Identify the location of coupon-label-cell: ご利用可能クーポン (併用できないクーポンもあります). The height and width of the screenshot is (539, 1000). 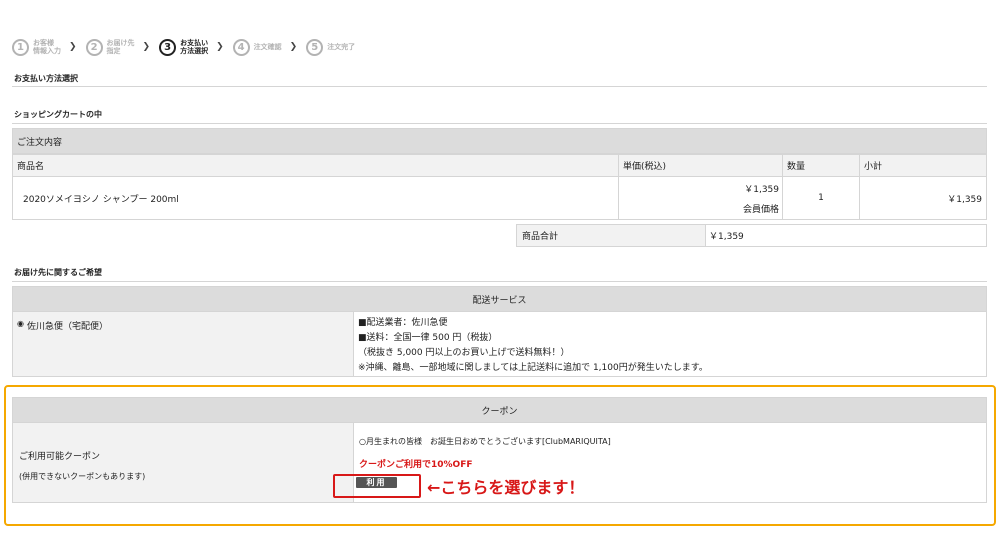
(183, 462).